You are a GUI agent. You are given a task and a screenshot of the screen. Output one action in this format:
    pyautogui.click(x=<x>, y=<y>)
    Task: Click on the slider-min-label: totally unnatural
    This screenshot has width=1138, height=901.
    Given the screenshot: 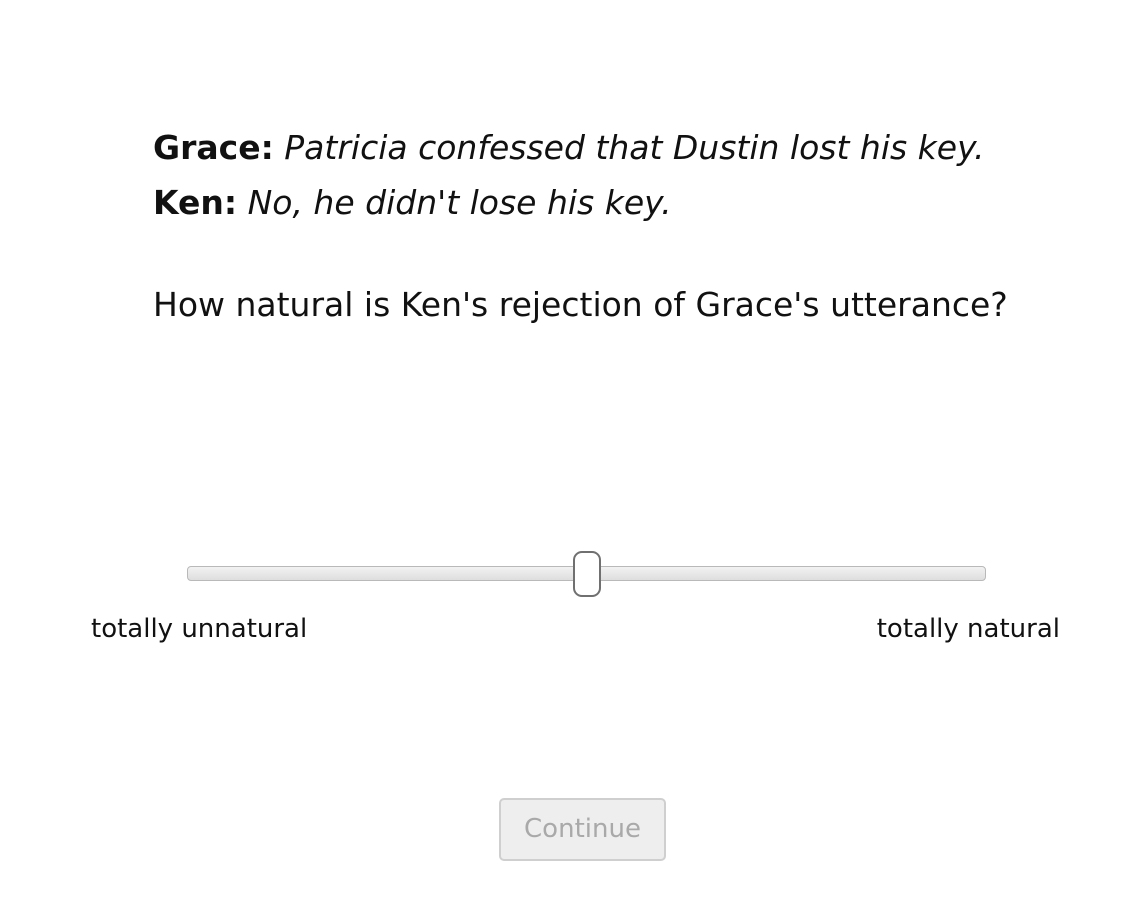 What is the action you would take?
    pyautogui.click(x=199, y=629)
    